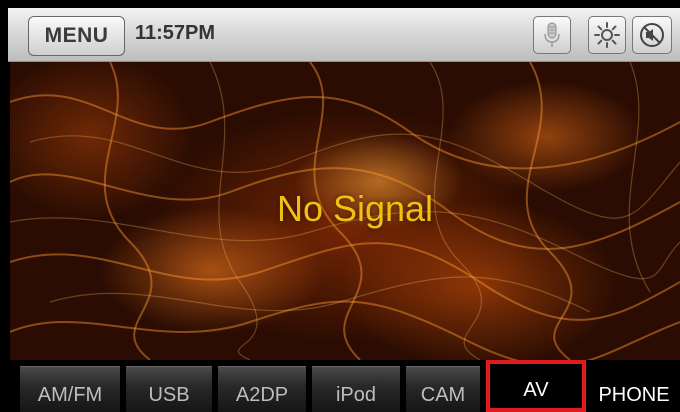  Describe the element at coordinates (76, 36) in the screenshot. I see `menu-button: MENU` at that location.